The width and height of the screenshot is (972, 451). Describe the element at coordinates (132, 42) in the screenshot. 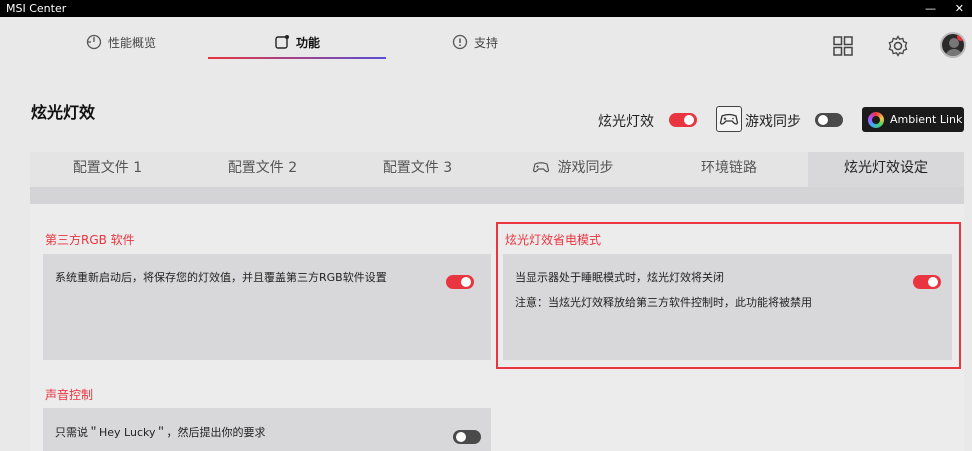

I see `tab-performance-label: 性能概览` at that location.